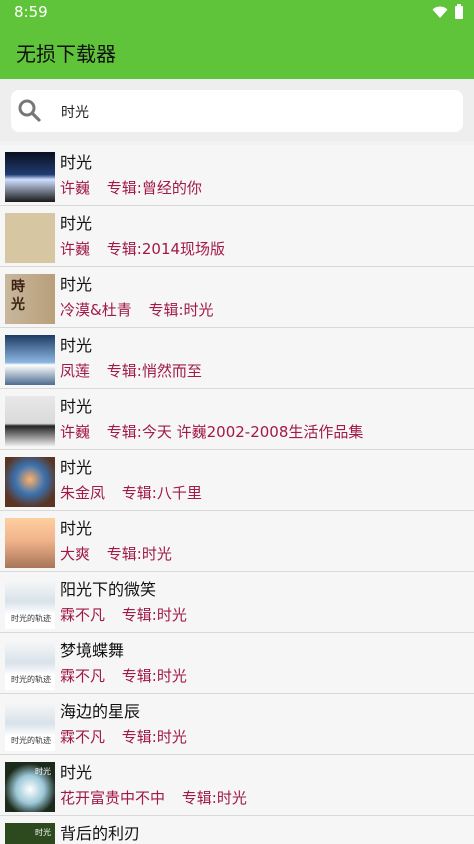 This screenshot has height=844, width=474. I want to click on song-artist: 凤莲, so click(75, 371).